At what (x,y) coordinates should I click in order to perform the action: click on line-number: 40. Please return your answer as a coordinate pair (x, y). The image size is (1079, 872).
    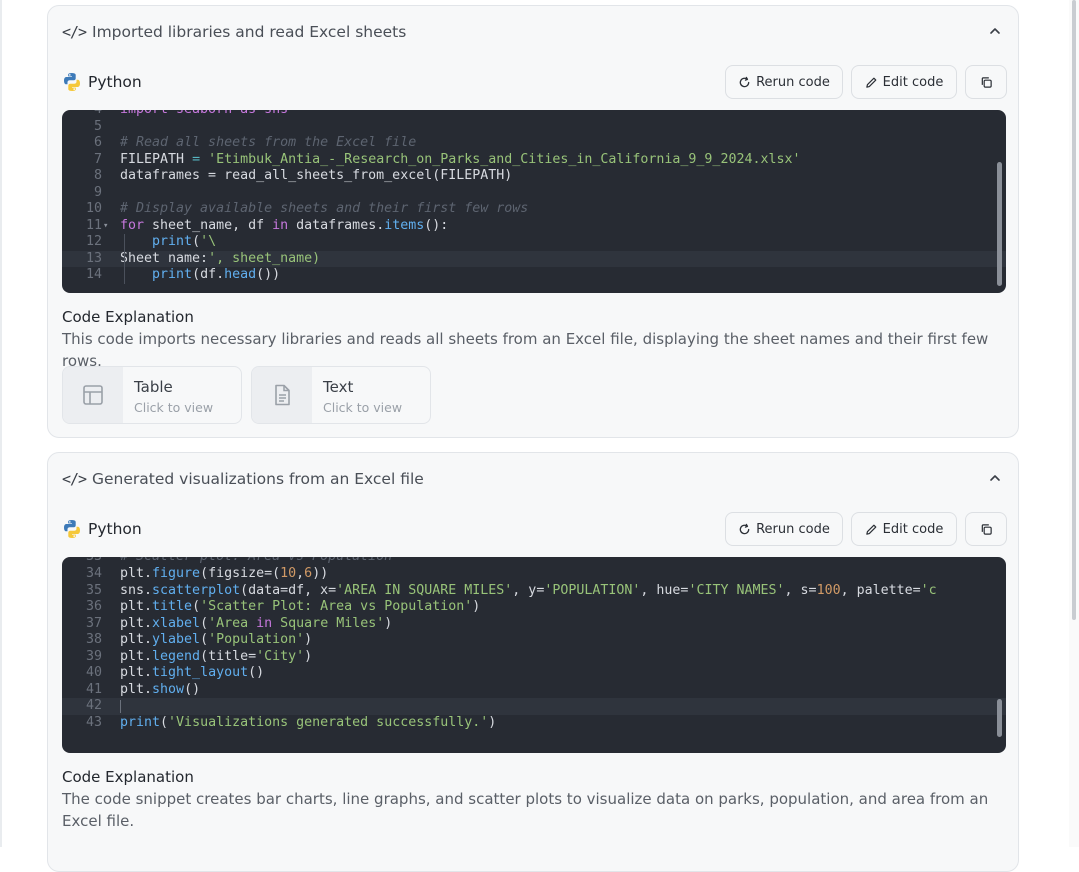
    Looking at the image, I should click on (93, 672).